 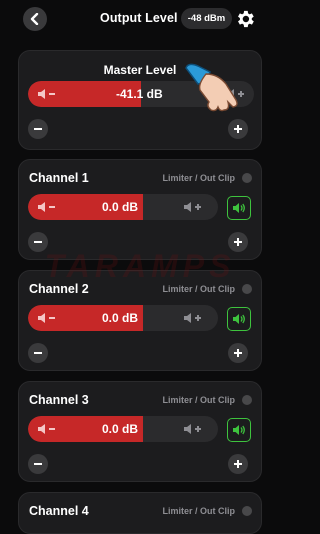 I want to click on master-increase-button, so click(x=238, y=129).